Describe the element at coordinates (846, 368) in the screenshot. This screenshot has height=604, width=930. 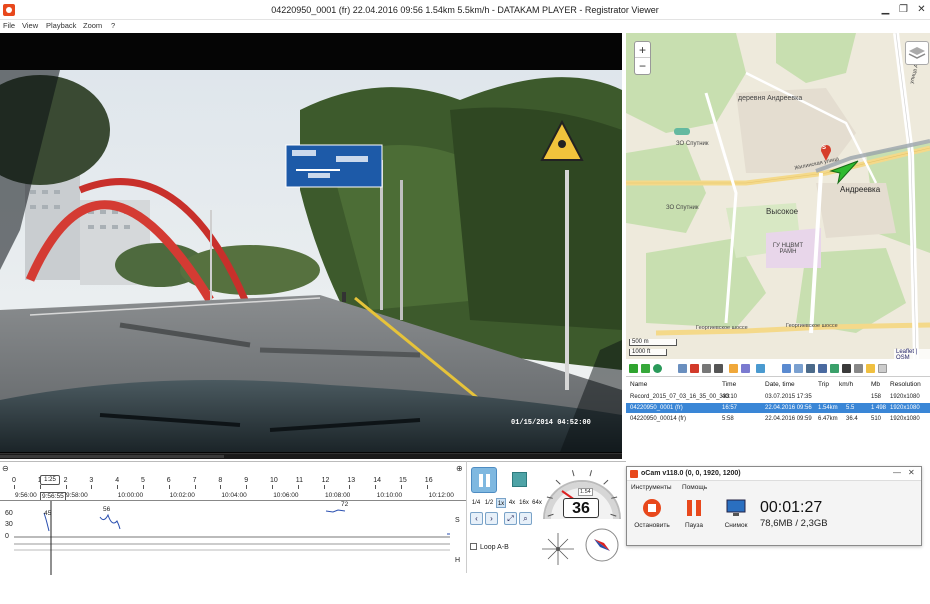
I see `fullscreen-icon` at that location.